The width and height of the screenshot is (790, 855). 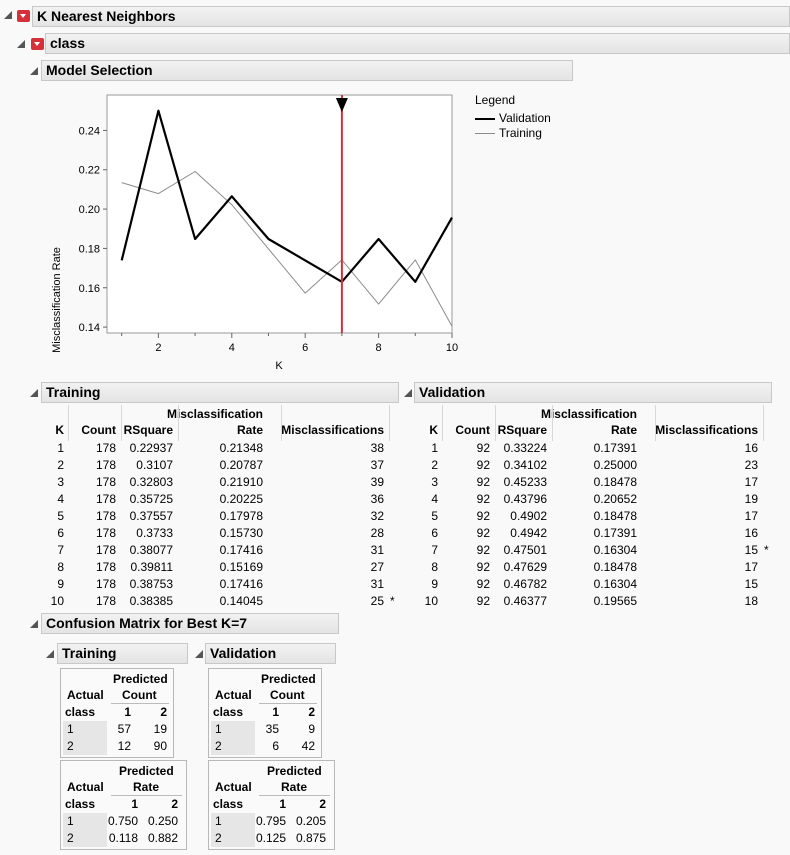 What do you see at coordinates (152, 567) in the screenshot?
I see `cell-rsquare: 0.39811` at bounding box center [152, 567].